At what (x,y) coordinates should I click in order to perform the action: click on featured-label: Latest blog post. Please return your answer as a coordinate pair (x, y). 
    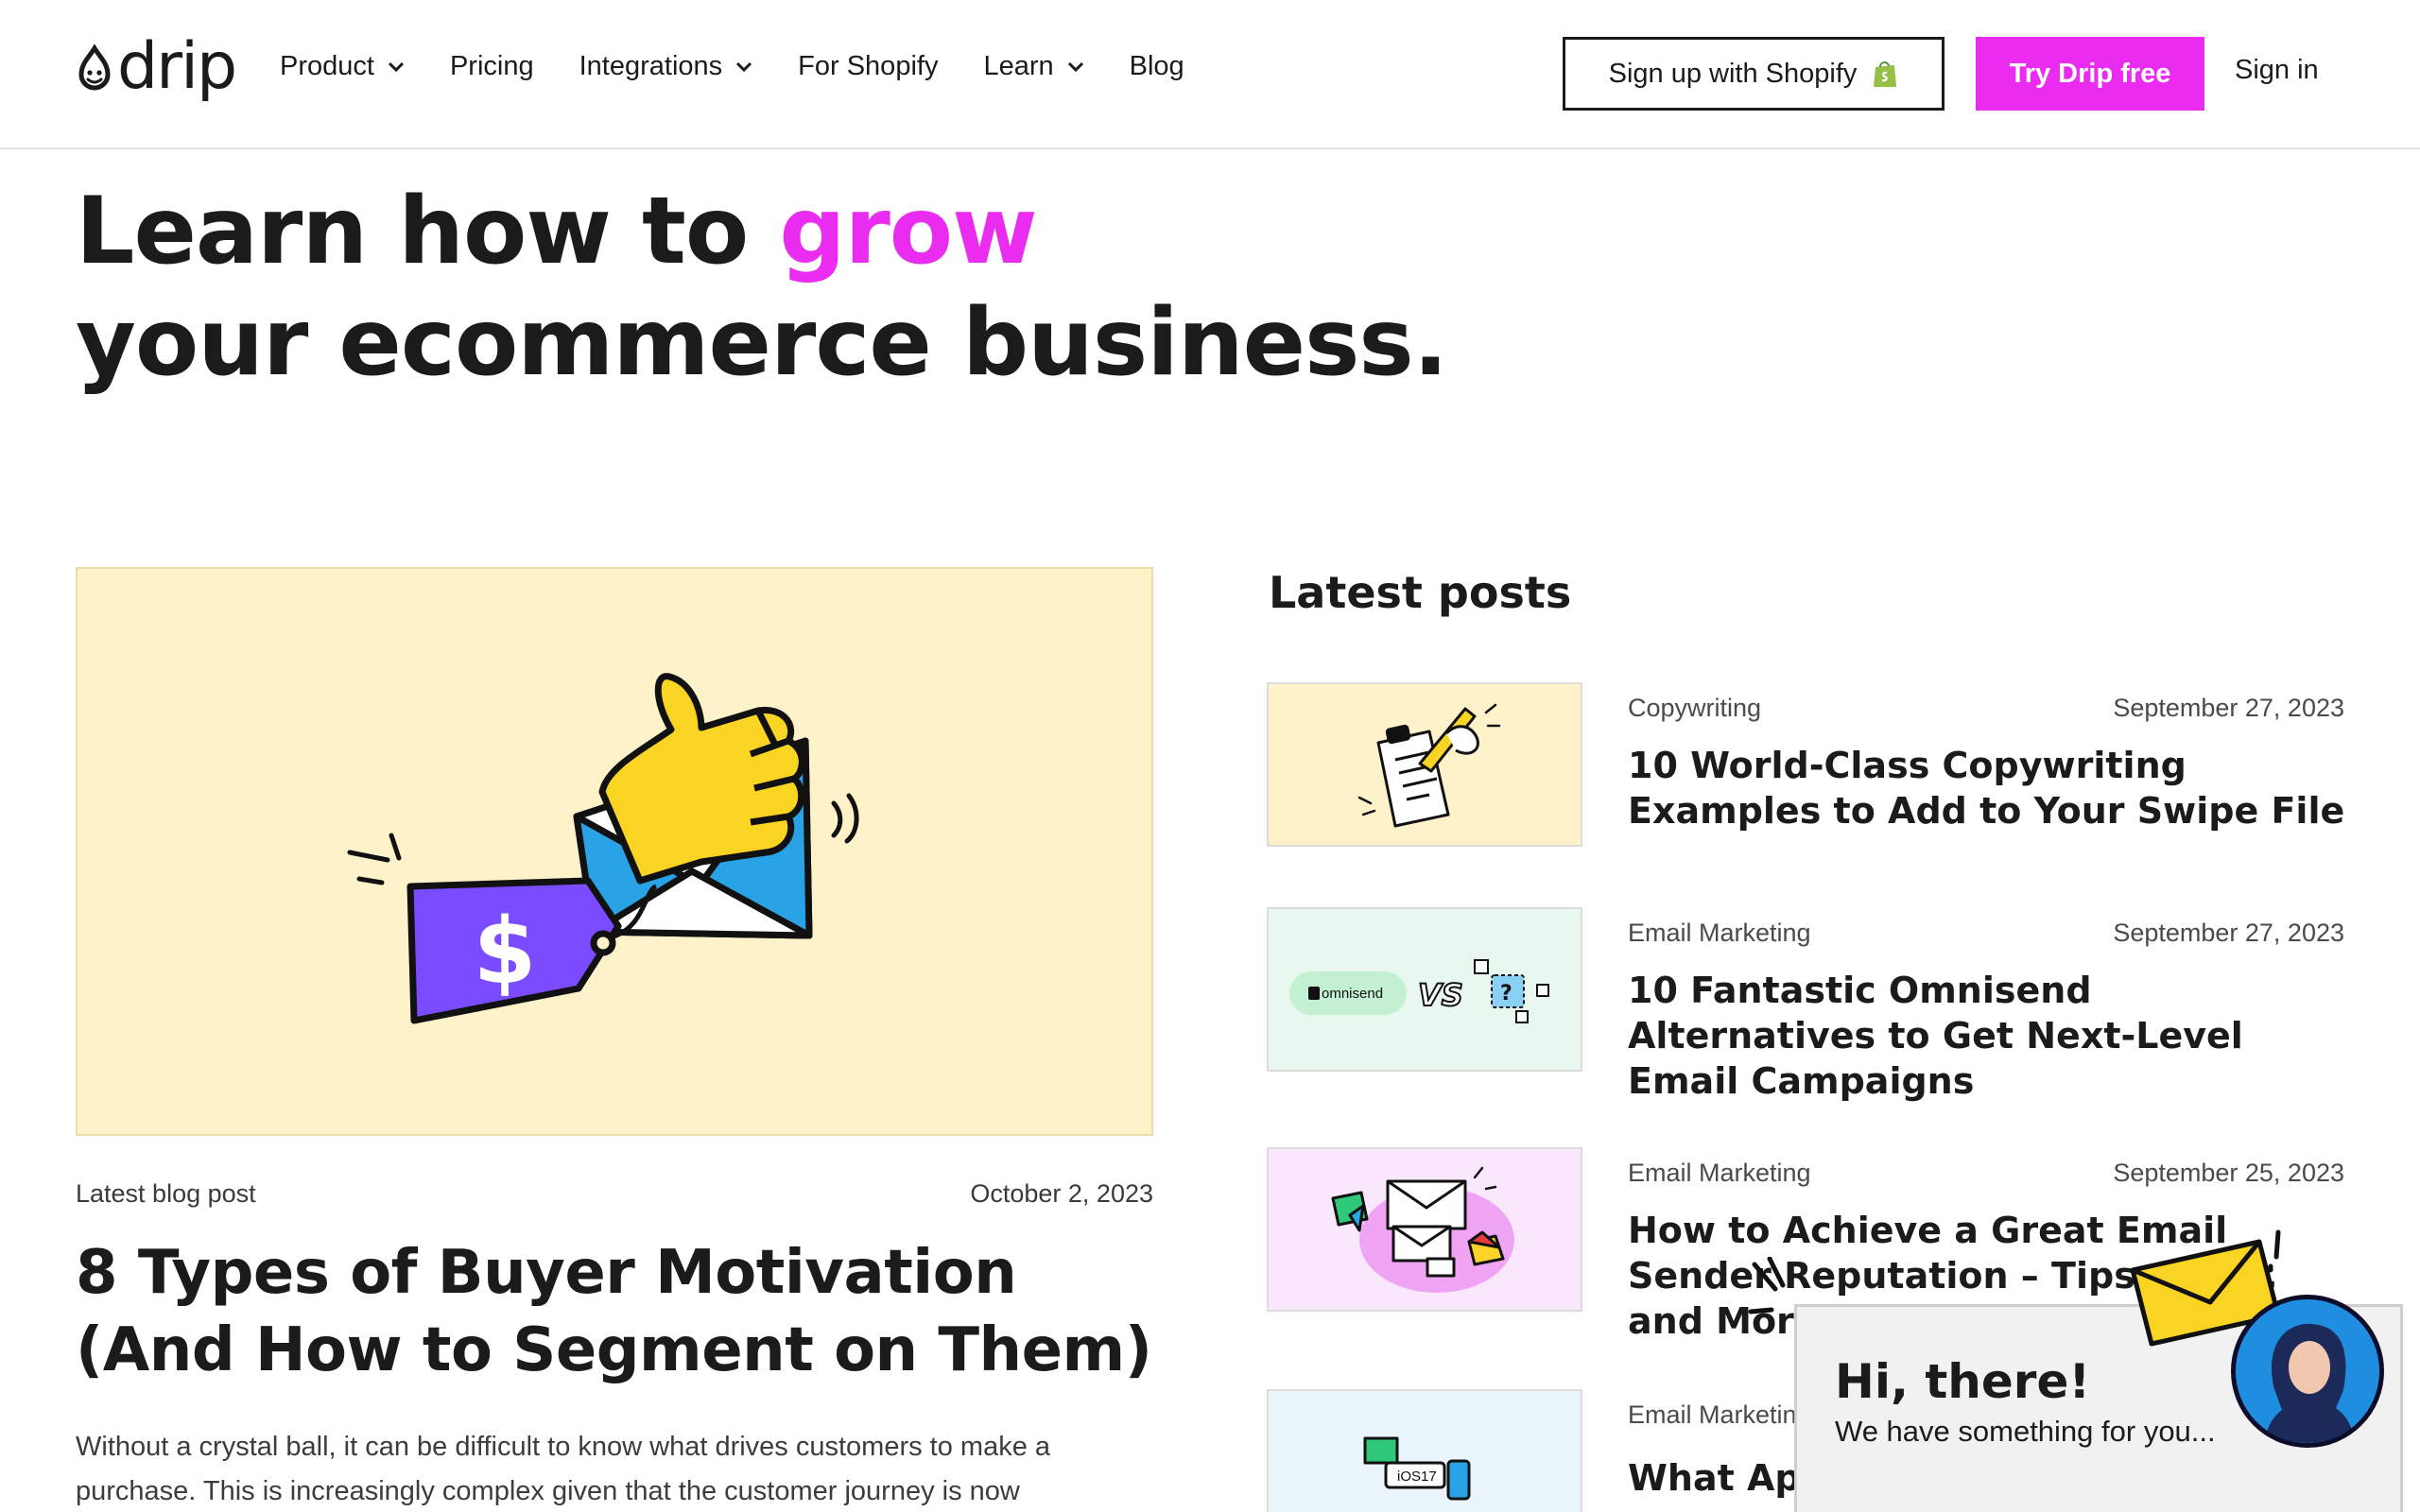
    Looking at the image, I should click on (166, 1193).